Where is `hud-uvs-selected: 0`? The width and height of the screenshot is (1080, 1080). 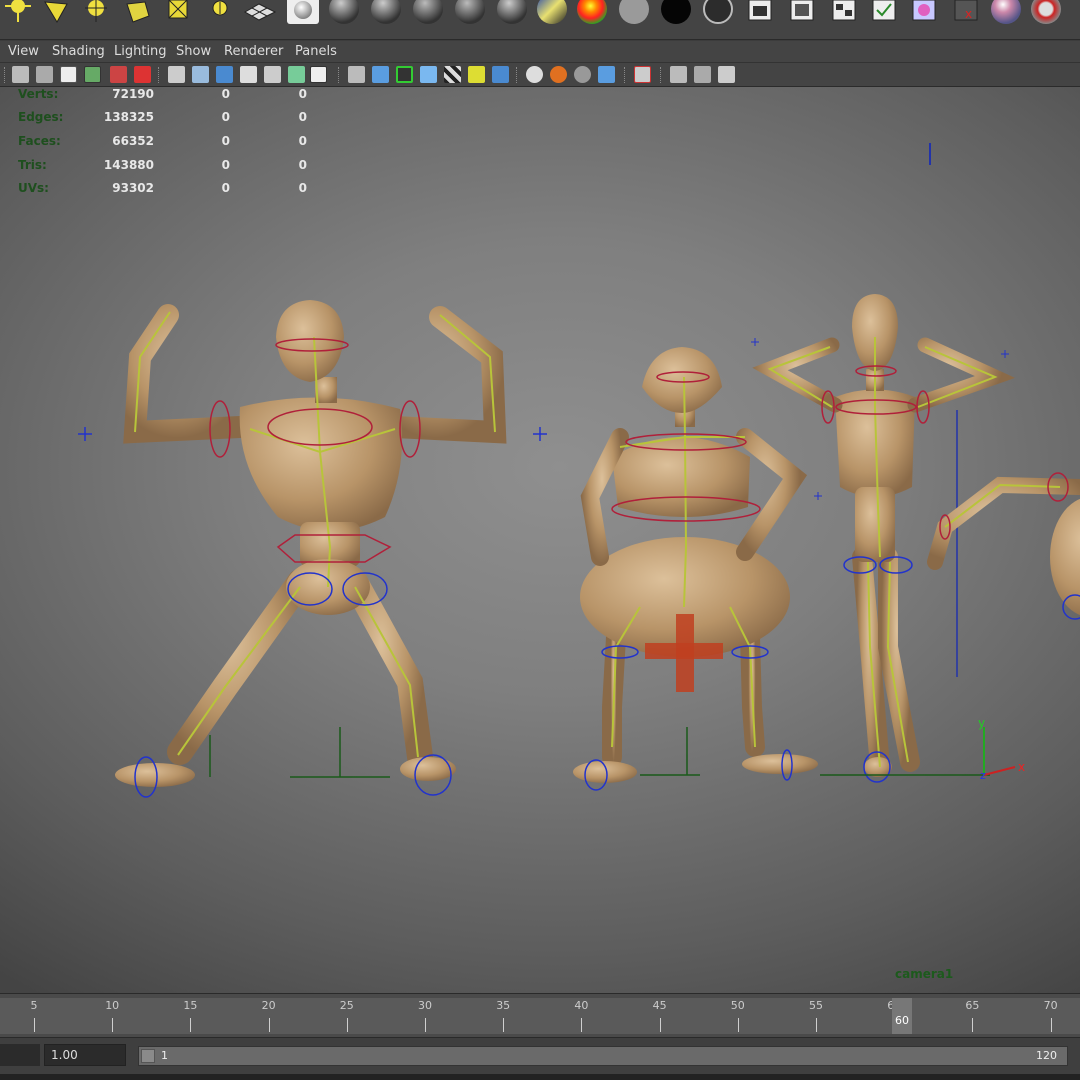 hud-uvs-selected: 0 is located at coordinates (225, 188).